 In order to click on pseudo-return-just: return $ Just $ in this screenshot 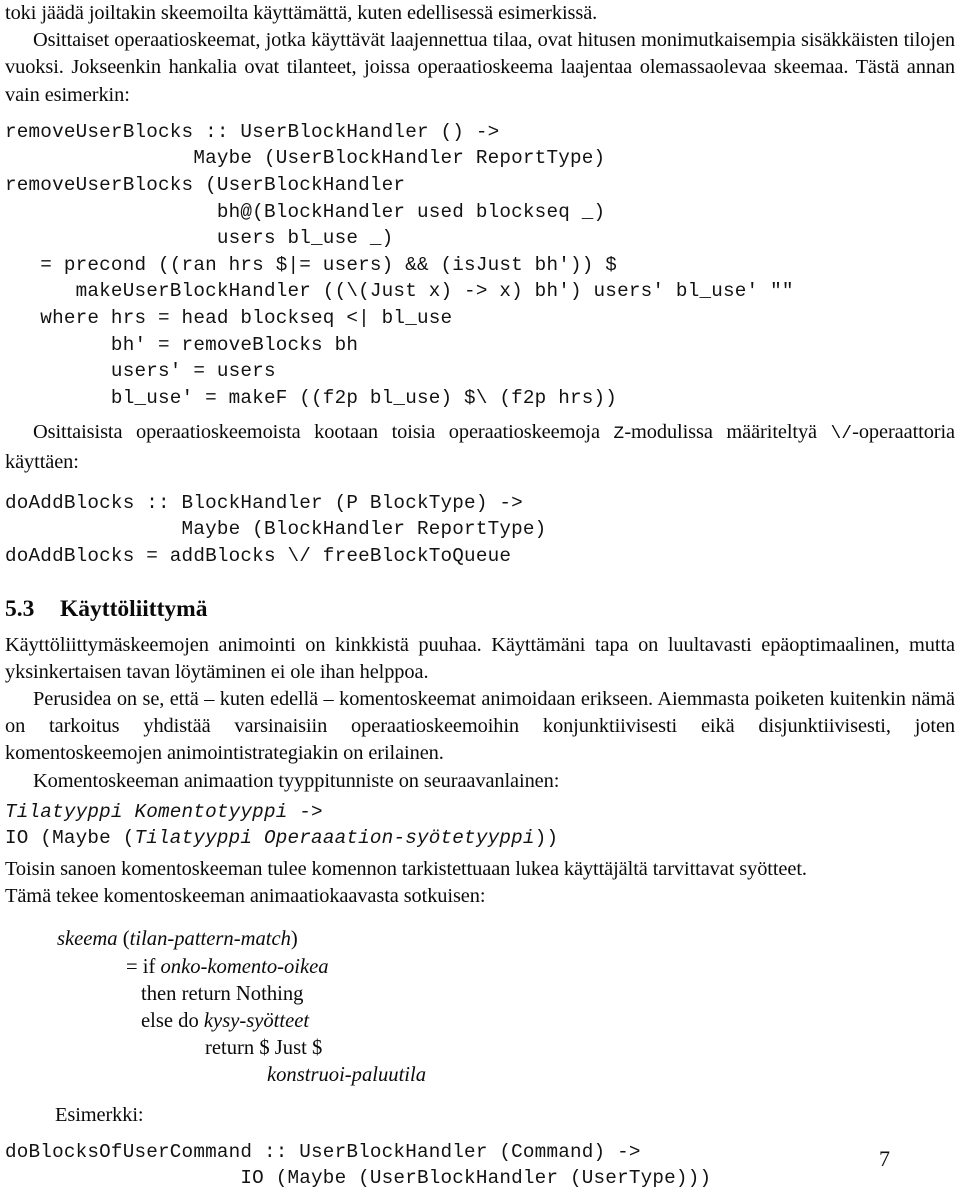, I will do `click(264, 1048)`.